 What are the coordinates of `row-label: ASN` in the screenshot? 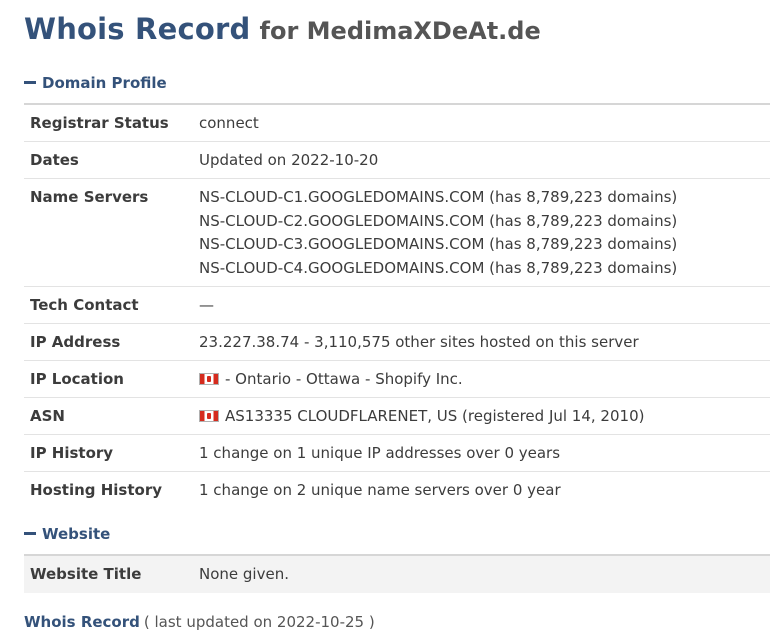 It's located at (47, 416).